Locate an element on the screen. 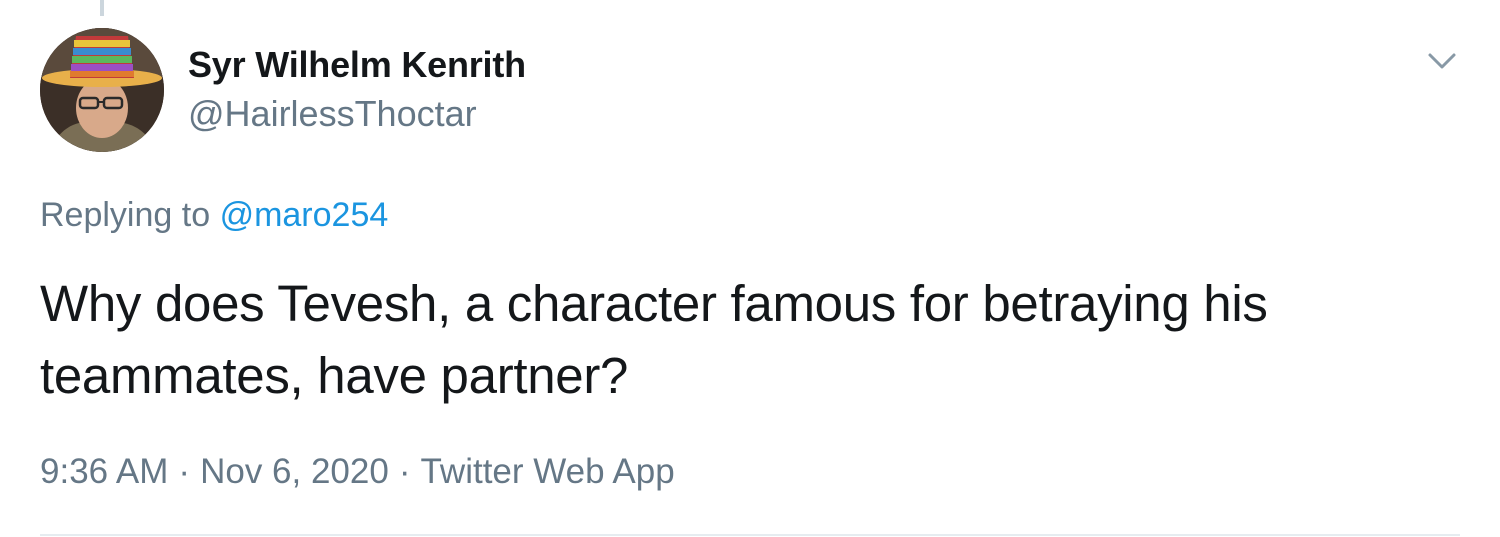 The width and height of the screenshot is (1500, 537). author-handle: @HairlessThoctar is located at coordinates (332, 114).